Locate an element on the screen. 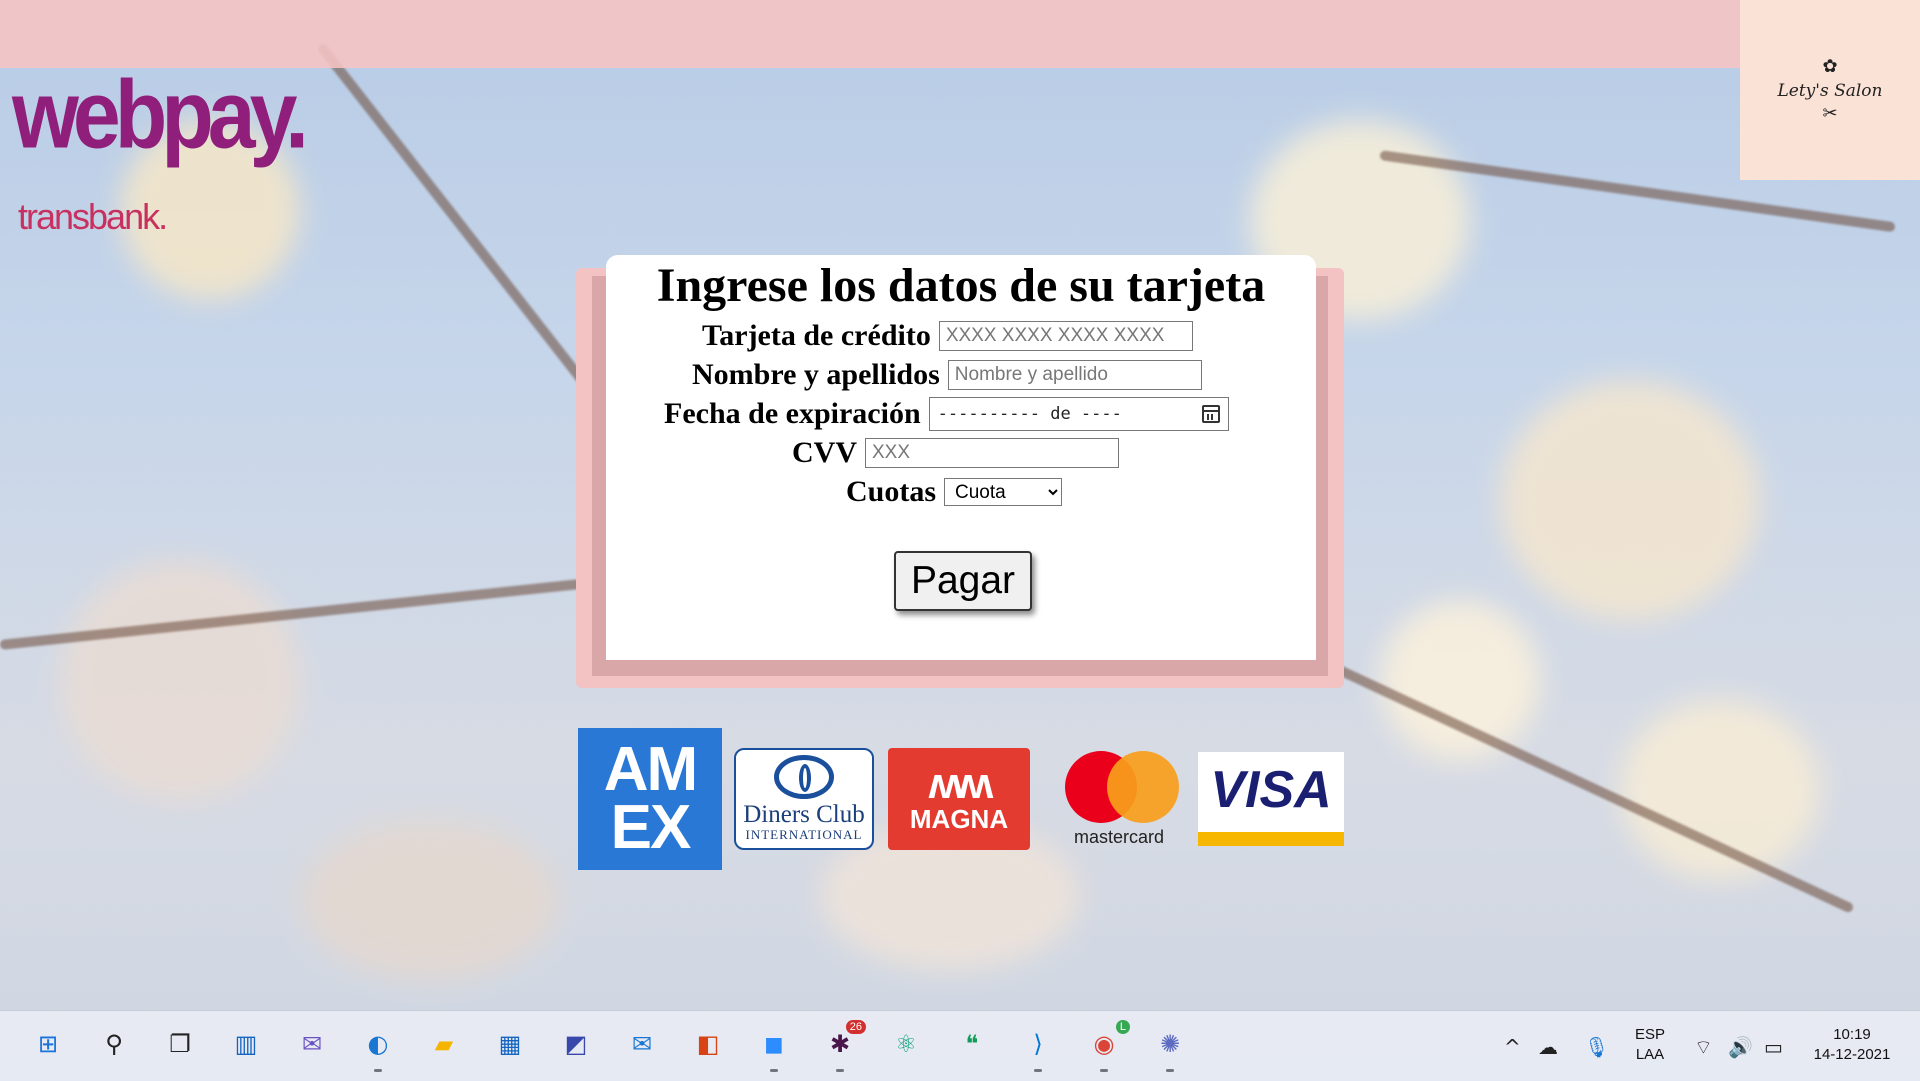  hangouts-icon: ❝ is located at coordinates (972, 1044).